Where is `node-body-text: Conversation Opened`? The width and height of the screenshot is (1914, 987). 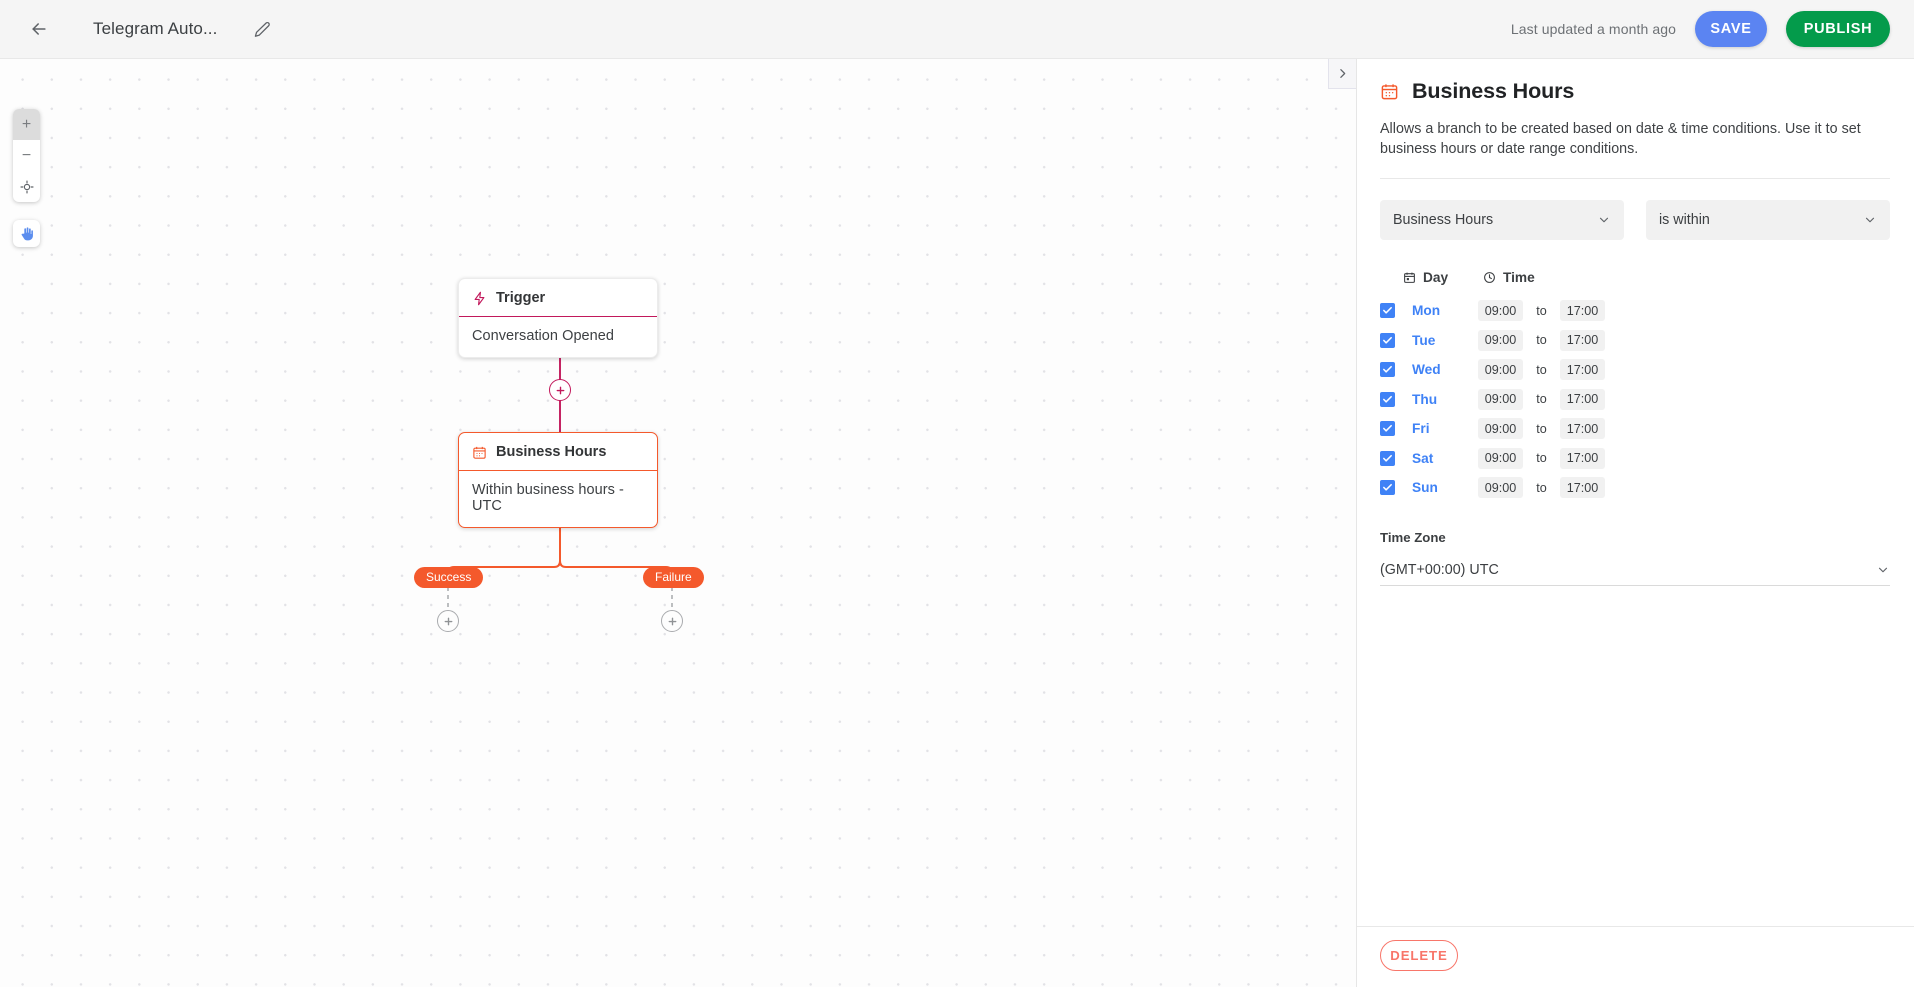 node-body-text: Conversation Opened is located at coordinates (543, 336).